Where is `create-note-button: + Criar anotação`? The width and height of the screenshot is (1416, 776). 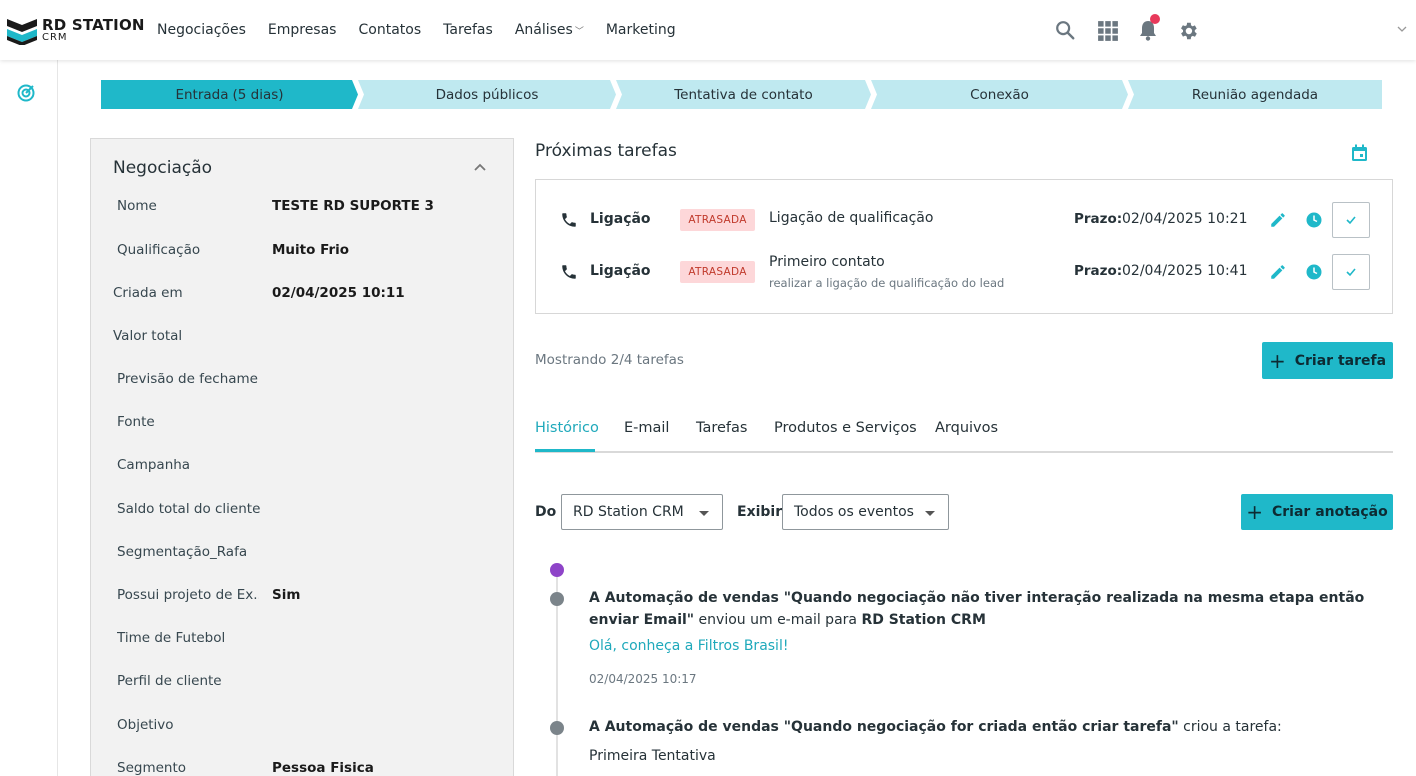 create-note-button: + Criar anotação is located at coordinates (1317, 512).